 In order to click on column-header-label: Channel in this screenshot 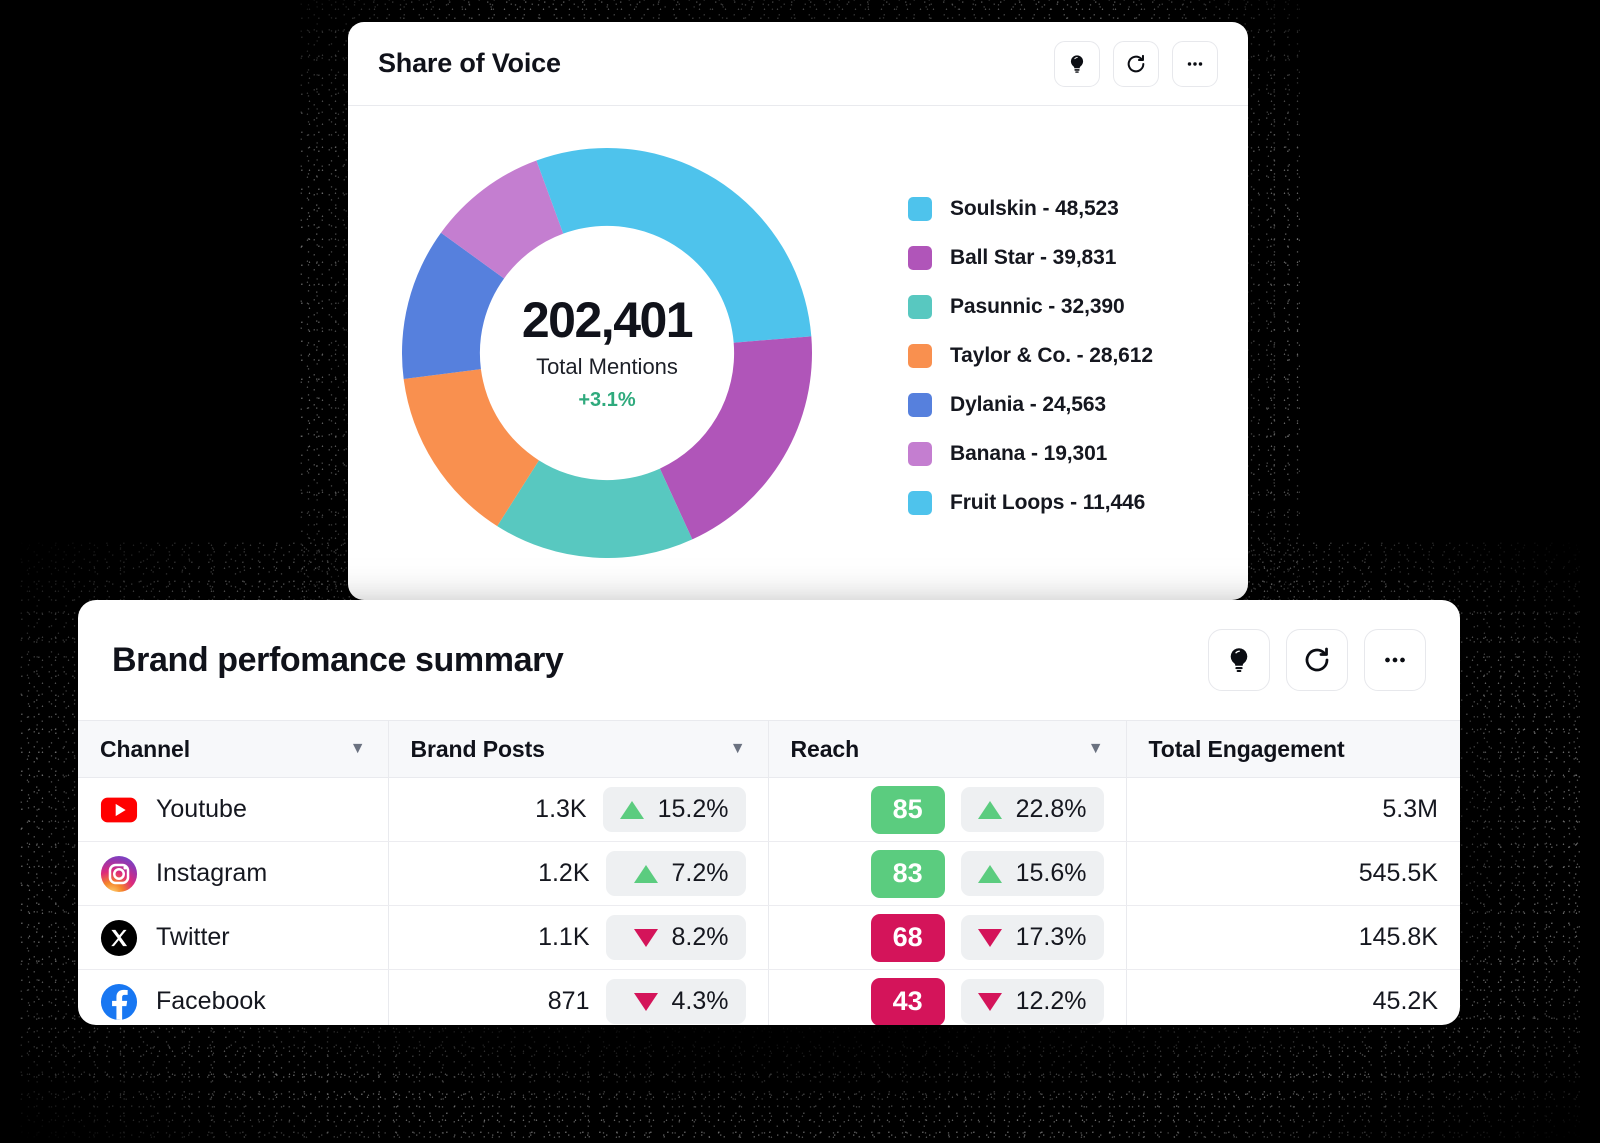, I will do `click(145, 748)`.